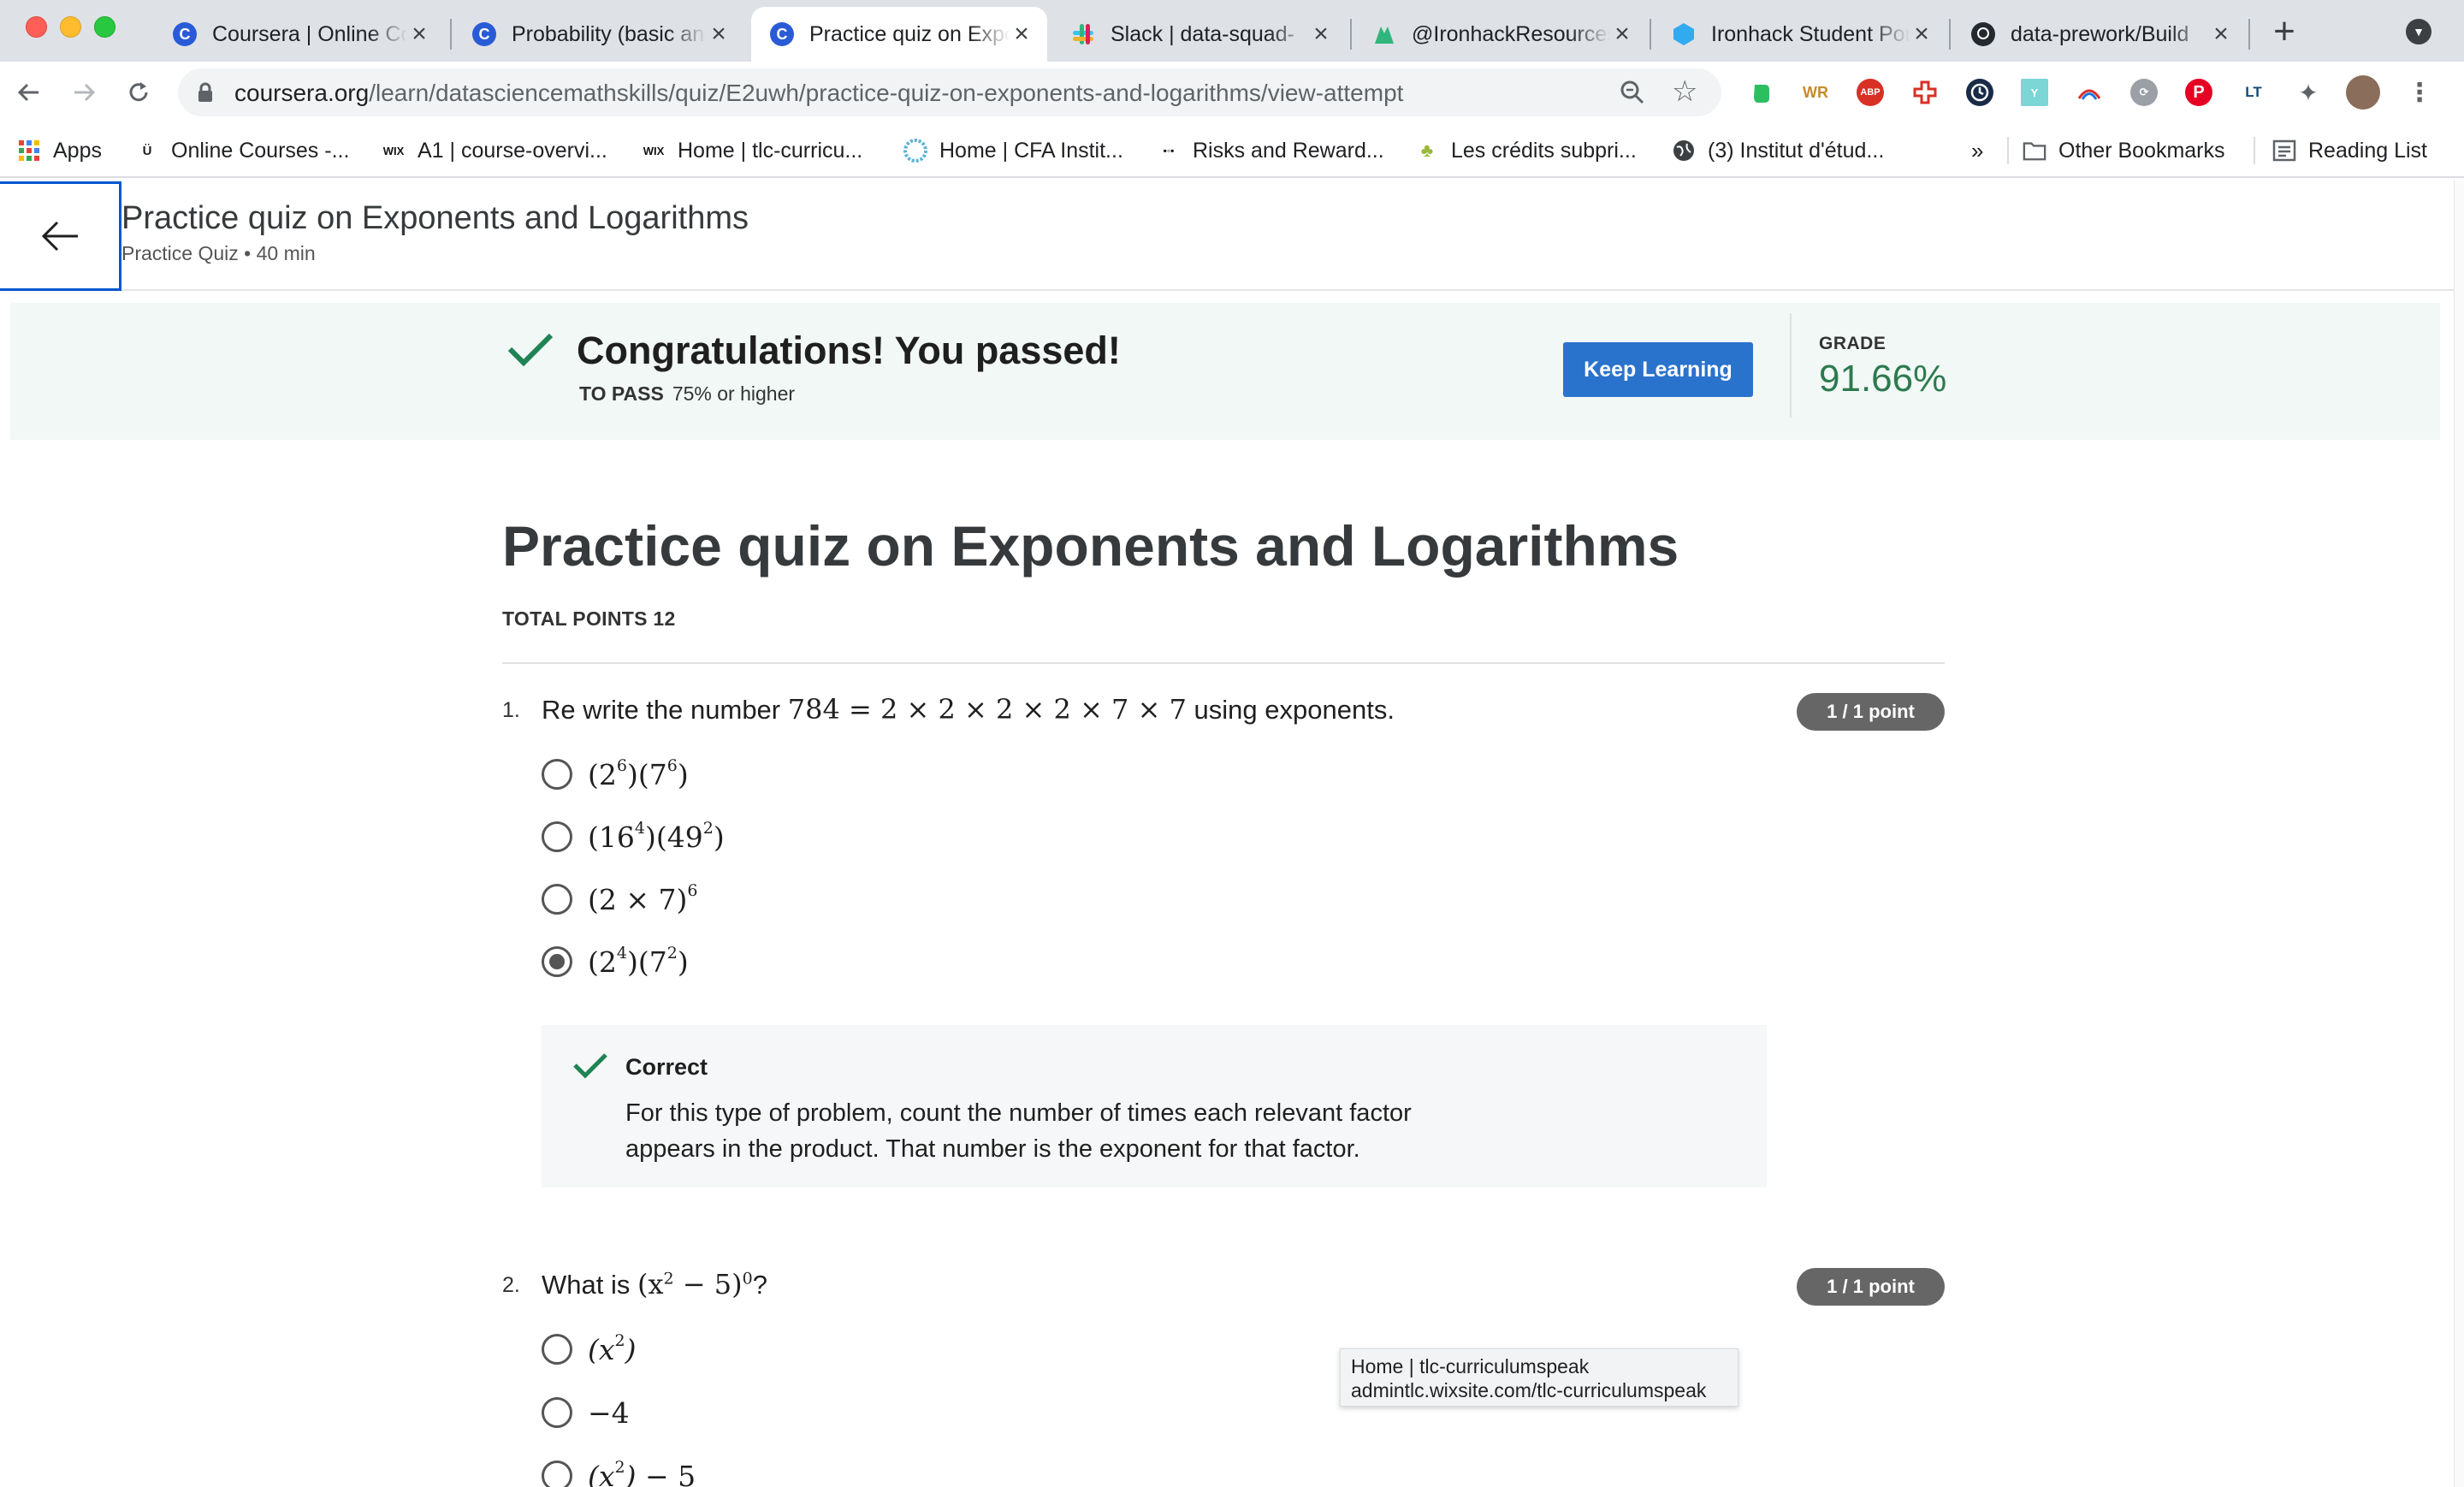  I want to click on adblock-icon: ABP, so click(1870, 92).